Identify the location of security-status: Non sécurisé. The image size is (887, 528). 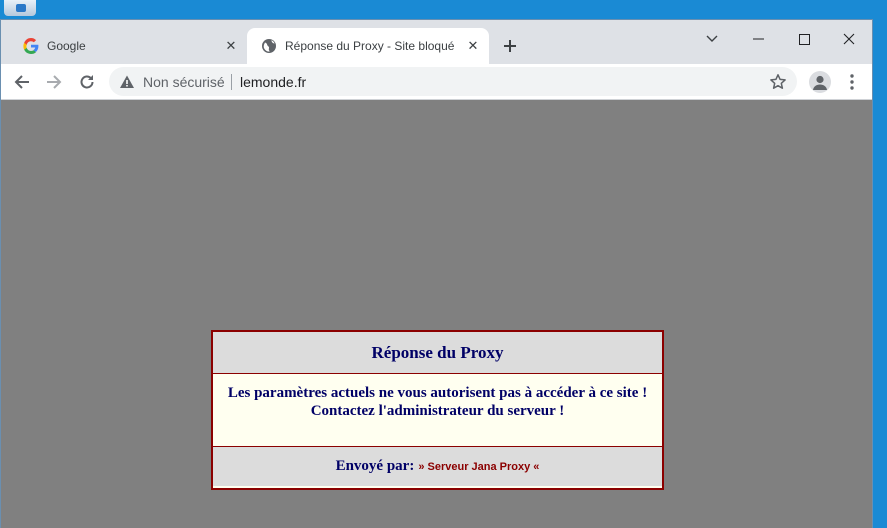
(184, 82).